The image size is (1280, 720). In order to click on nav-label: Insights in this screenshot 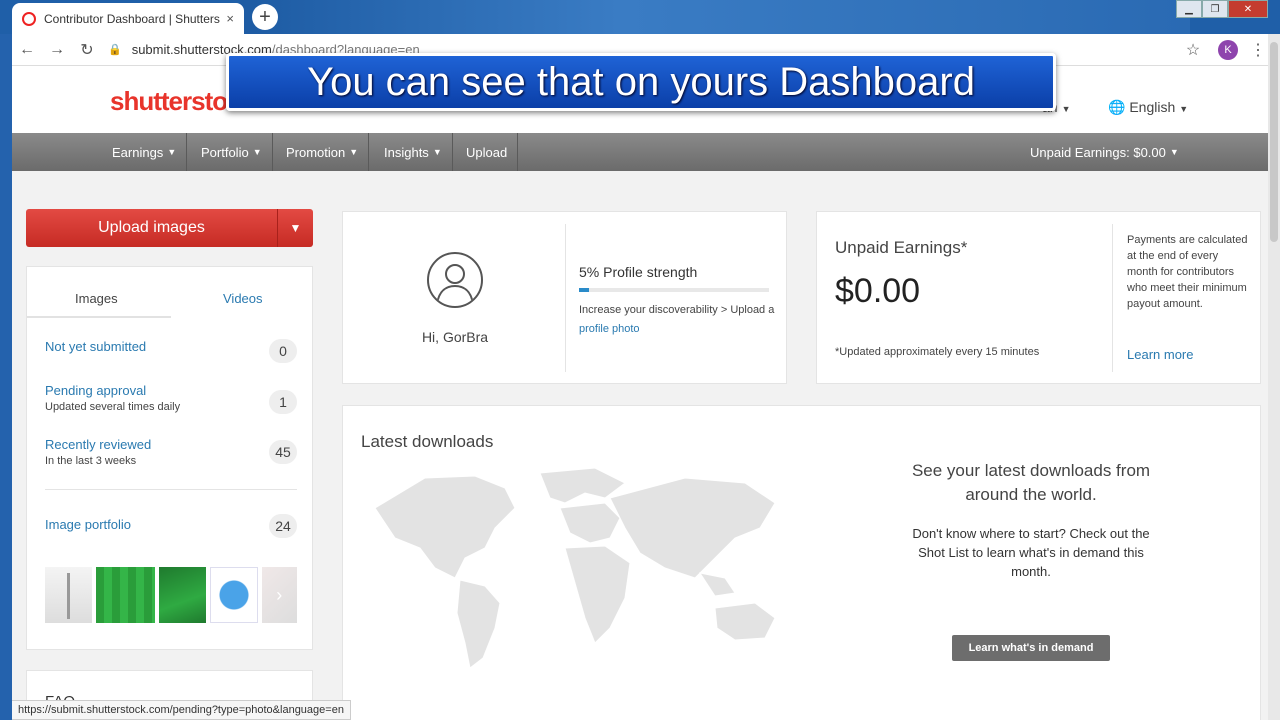, I will do `click(406, 152)`.